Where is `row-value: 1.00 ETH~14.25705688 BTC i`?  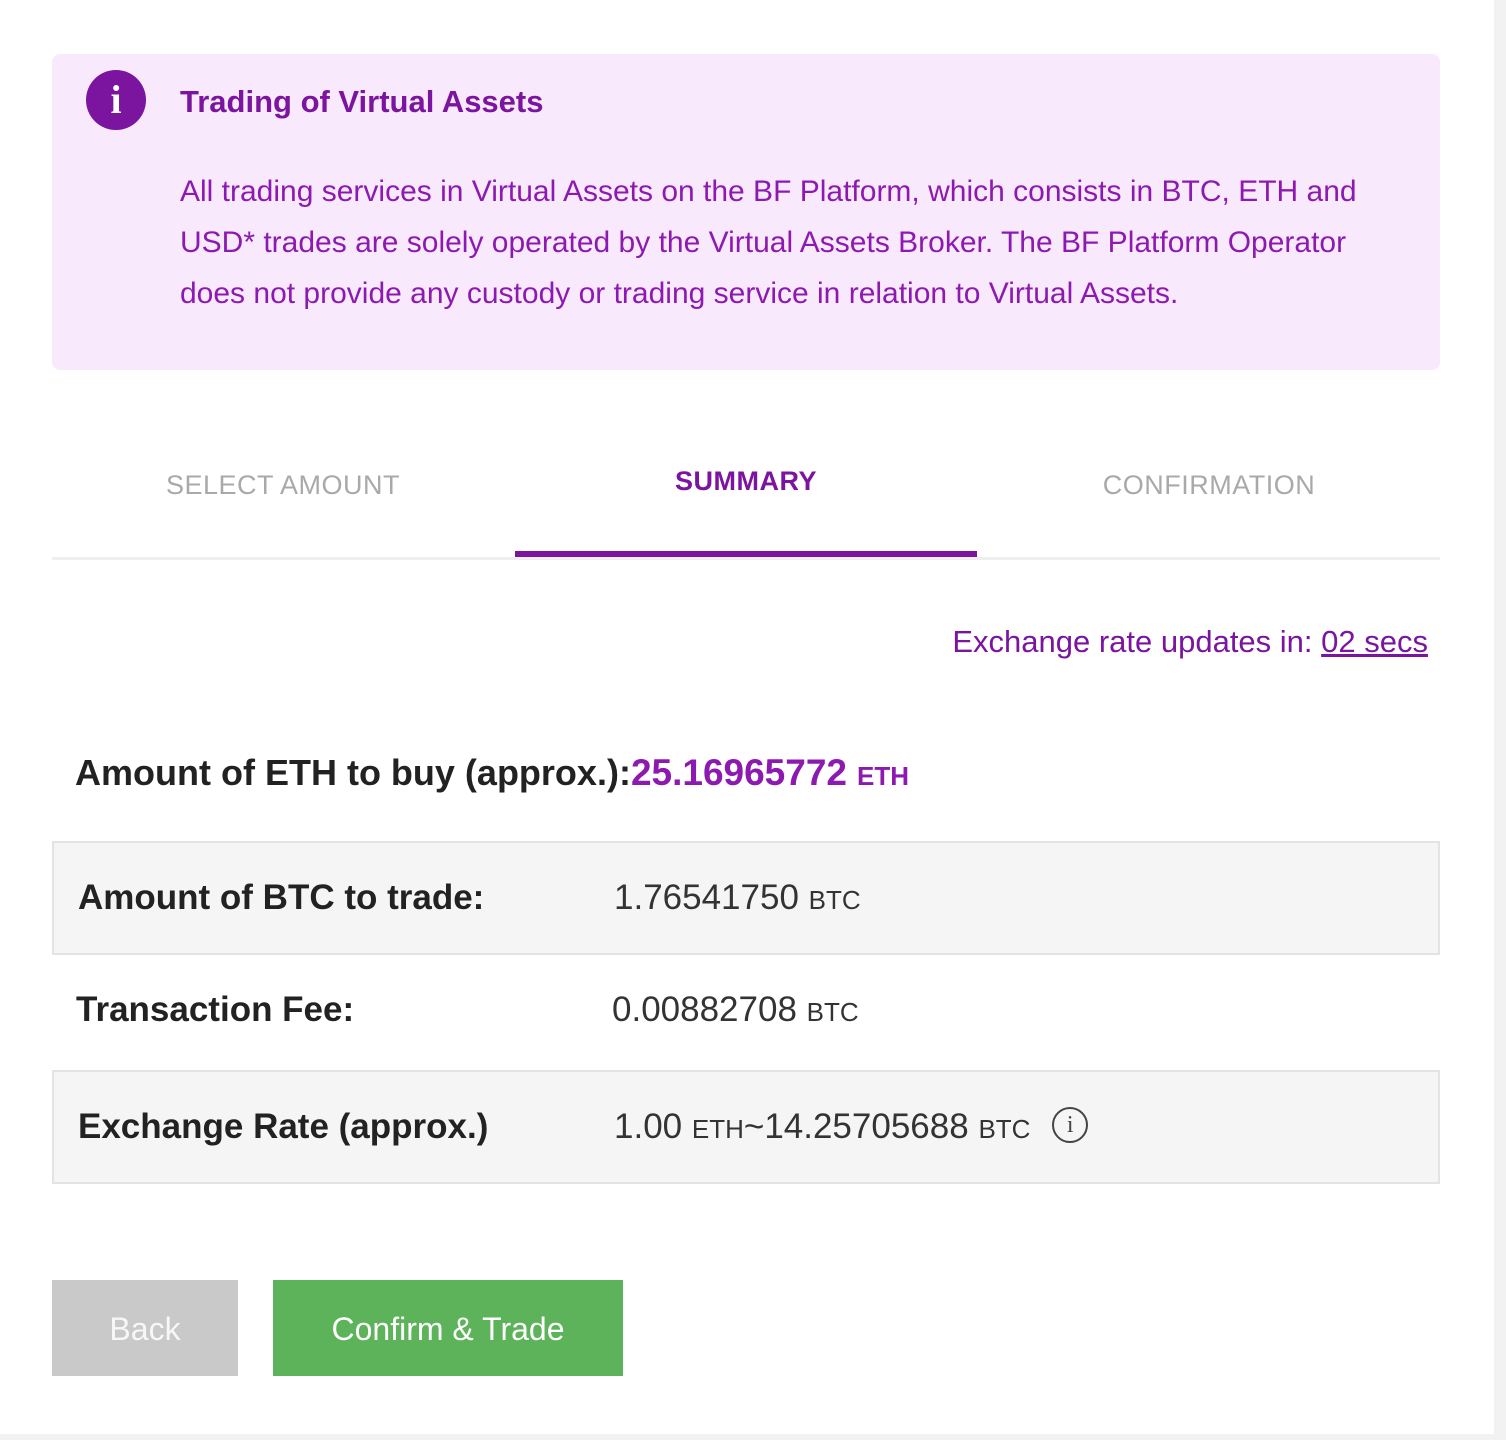
row-value: 1.00 ETH~14.25705688 BTC i is located at coordinates (851, 1128).